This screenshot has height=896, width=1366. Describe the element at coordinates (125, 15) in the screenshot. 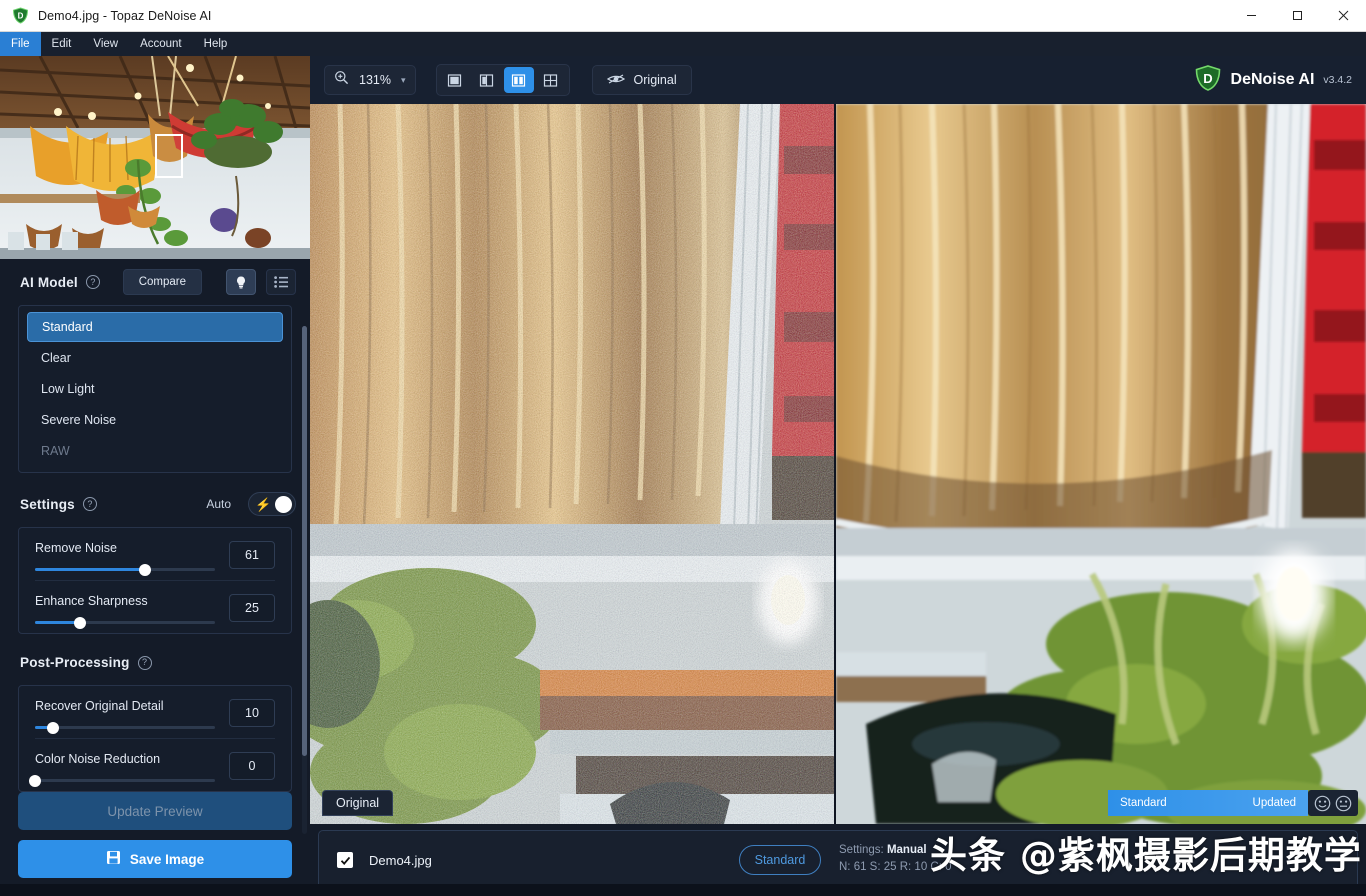

I see `window-title: Demo4.jpg - Topaz DeNoise AI` at that location.